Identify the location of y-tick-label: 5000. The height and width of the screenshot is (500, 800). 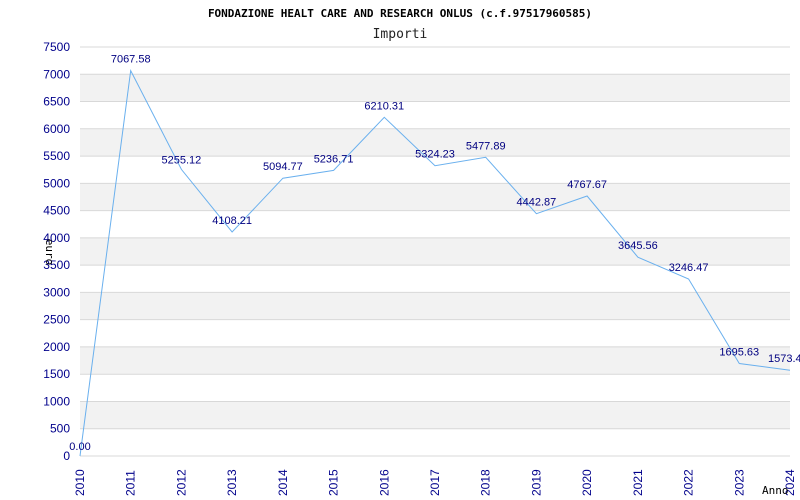
(56, 183).